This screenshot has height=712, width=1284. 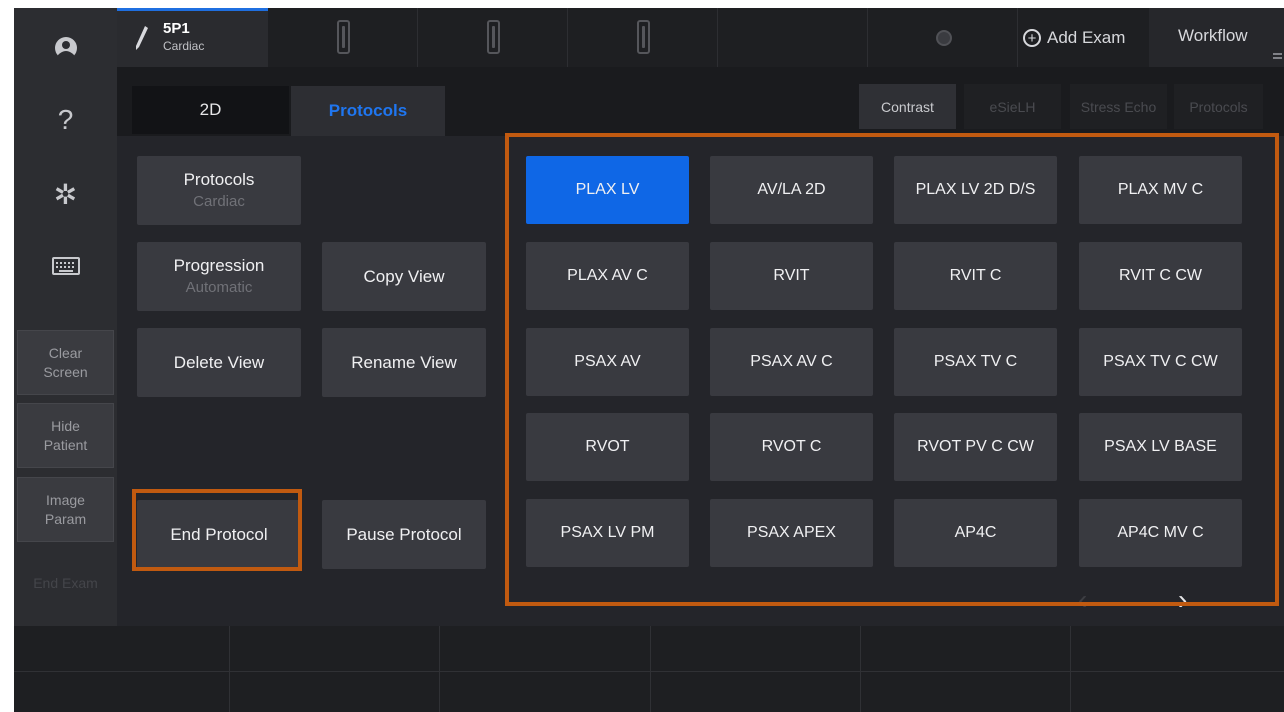 What do you see at coordinates (975, 190) in the screenshot?
I see `view-button: PLAX LV 2D D/S` at bounding box center [975, 190].